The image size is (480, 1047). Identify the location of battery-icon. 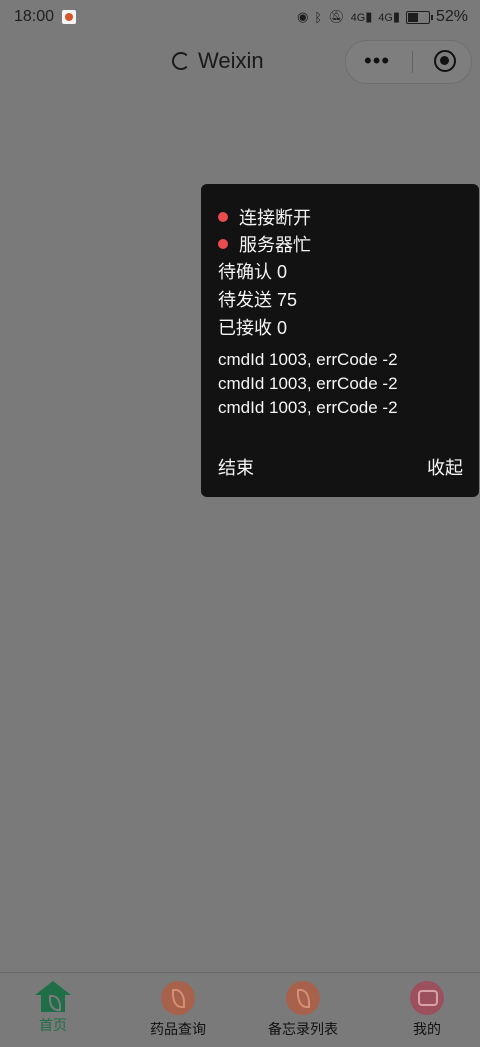
(419, 17).